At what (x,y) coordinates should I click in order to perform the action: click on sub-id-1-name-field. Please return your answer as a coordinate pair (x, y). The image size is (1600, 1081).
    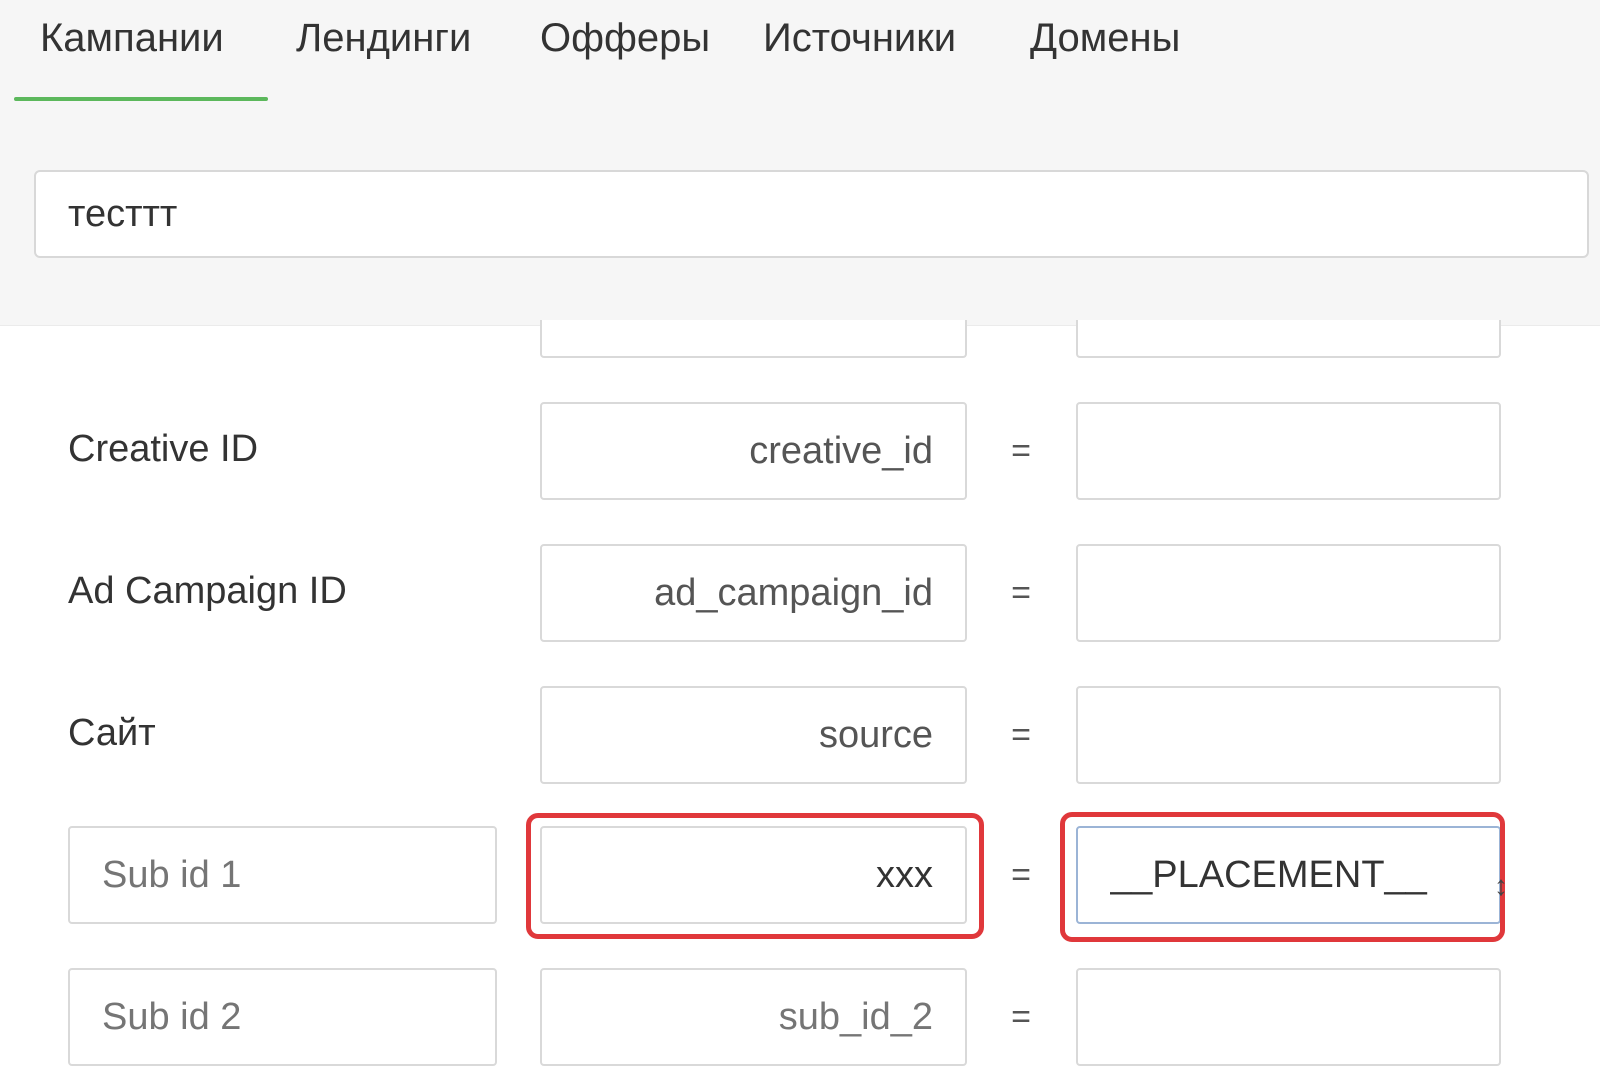
    Looking at the image, I should click on (282, 875).